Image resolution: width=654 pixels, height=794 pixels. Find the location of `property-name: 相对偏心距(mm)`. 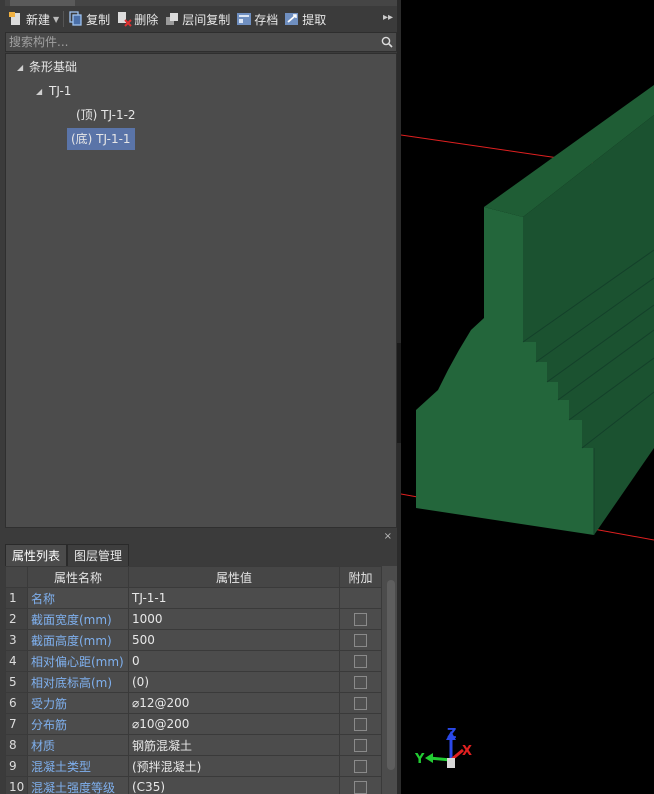

property-name: 相对偏心距(mm) is located at coordinates (78, 661).